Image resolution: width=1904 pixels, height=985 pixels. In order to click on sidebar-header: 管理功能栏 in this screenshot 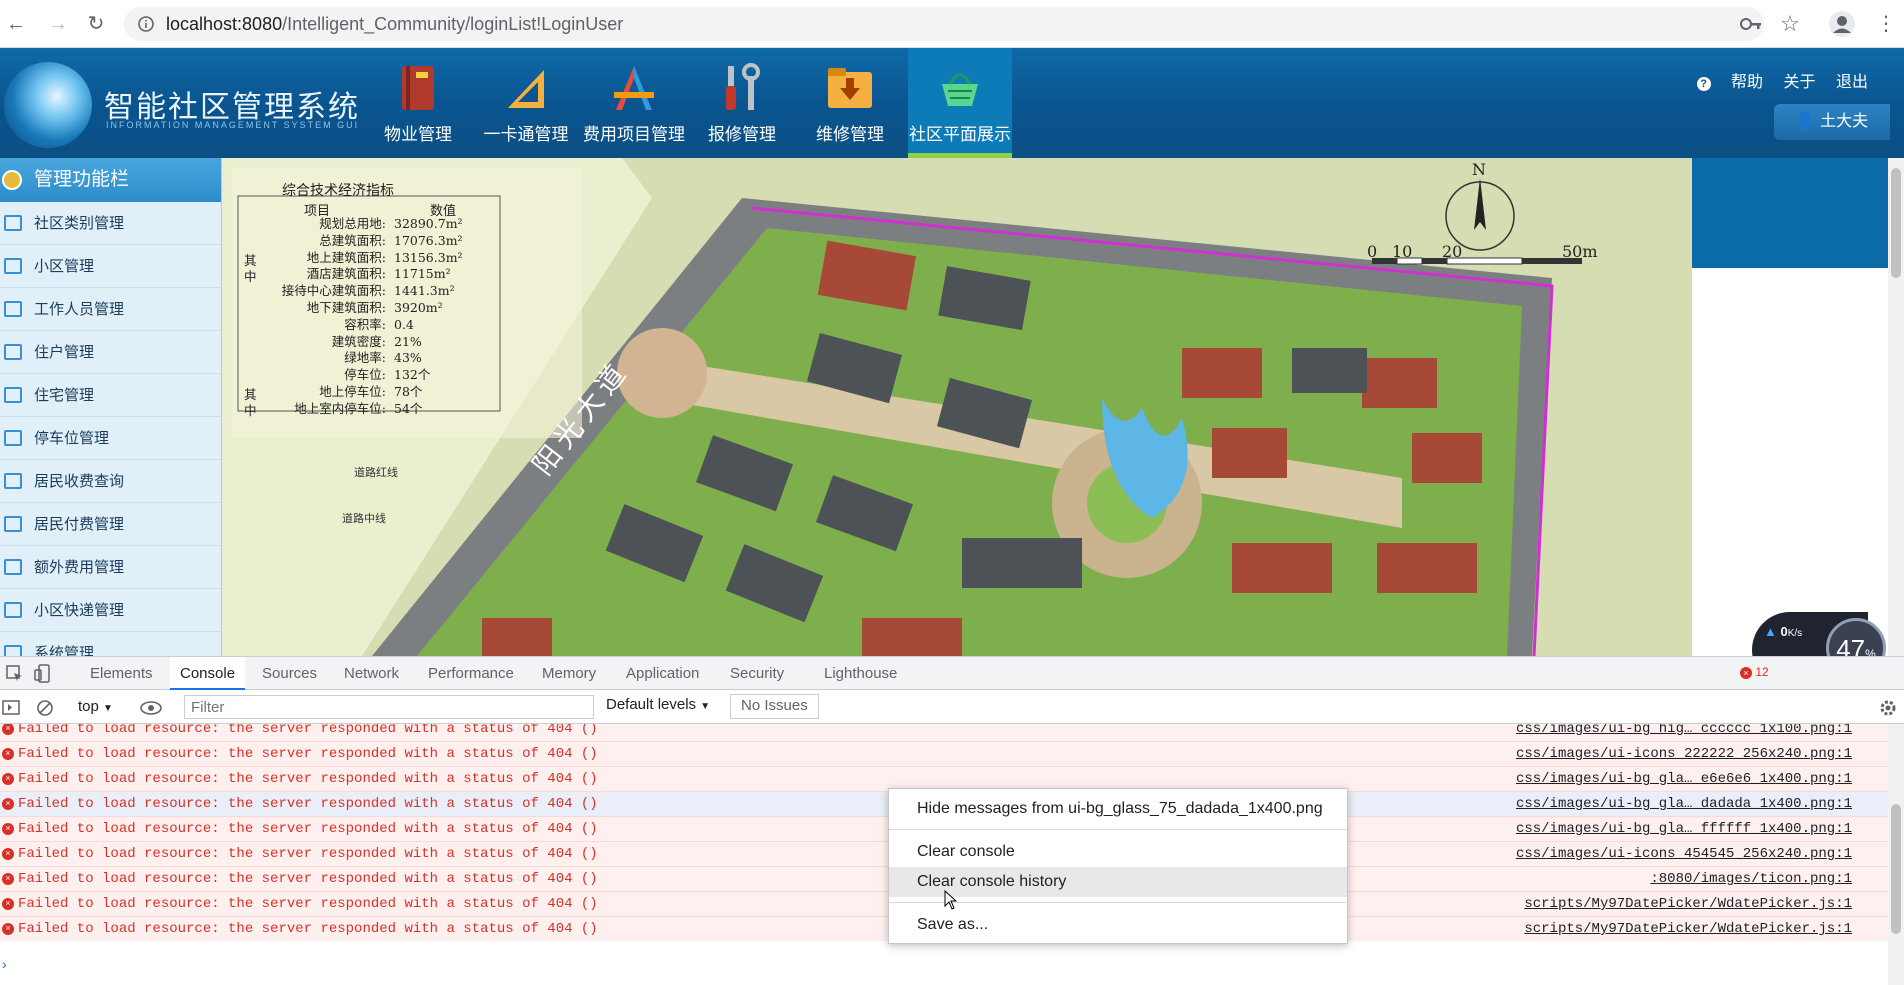, I will do `click(110, 180)`.